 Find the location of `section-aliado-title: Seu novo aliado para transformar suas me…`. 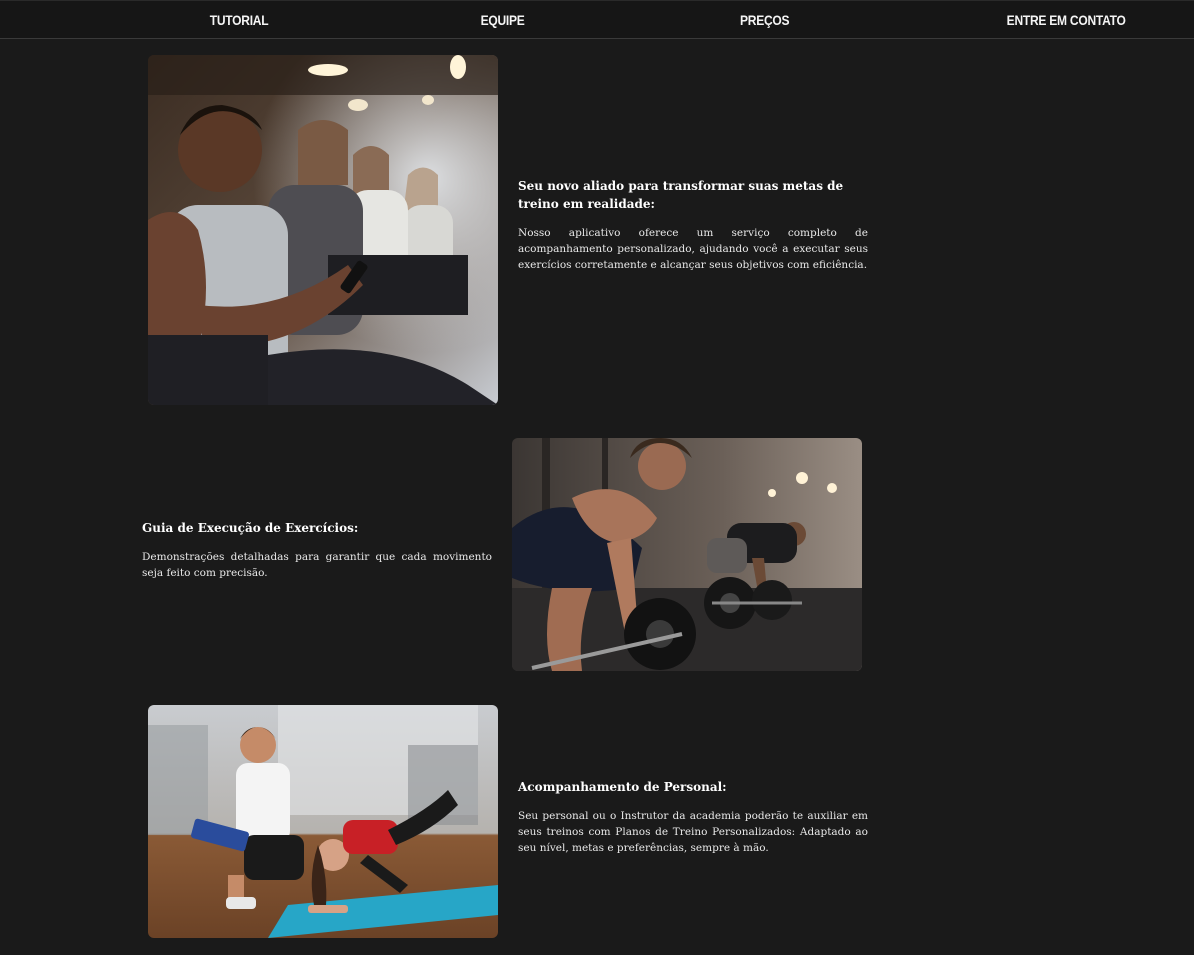

section-aliado-title: Seu novo aliado para transformar suas me… is located at coordinates (681, 195).